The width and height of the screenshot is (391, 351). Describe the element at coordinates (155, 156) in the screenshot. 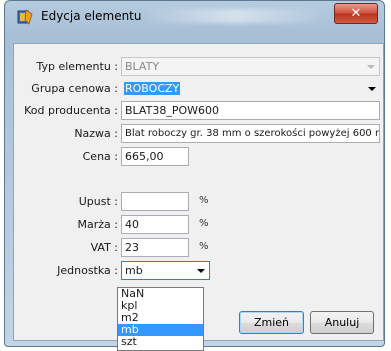

I see `cena-field: 665,00` at that location.